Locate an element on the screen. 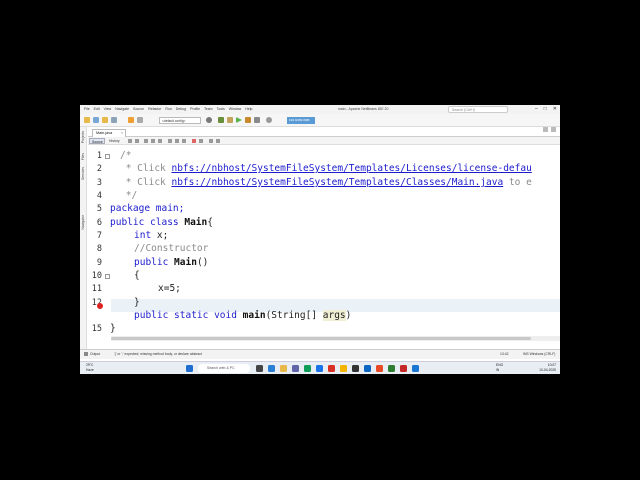  menu-file: File is located at coordinates (87, 109).